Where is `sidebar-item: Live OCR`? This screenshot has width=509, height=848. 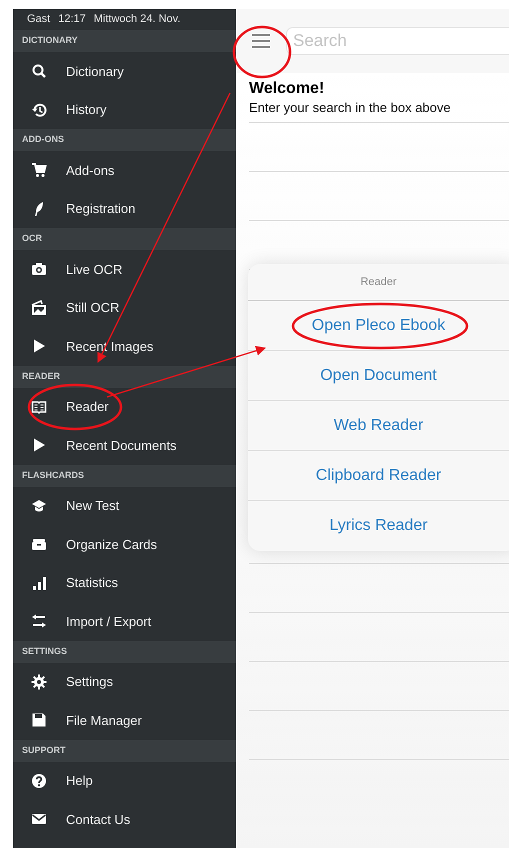
sidebar-item: Live OCR is located at coordinates (124, 269).